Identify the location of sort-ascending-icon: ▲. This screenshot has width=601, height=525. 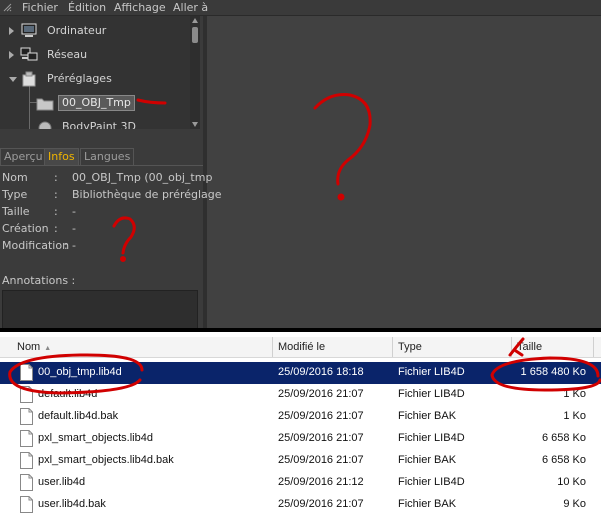
(48, 348).